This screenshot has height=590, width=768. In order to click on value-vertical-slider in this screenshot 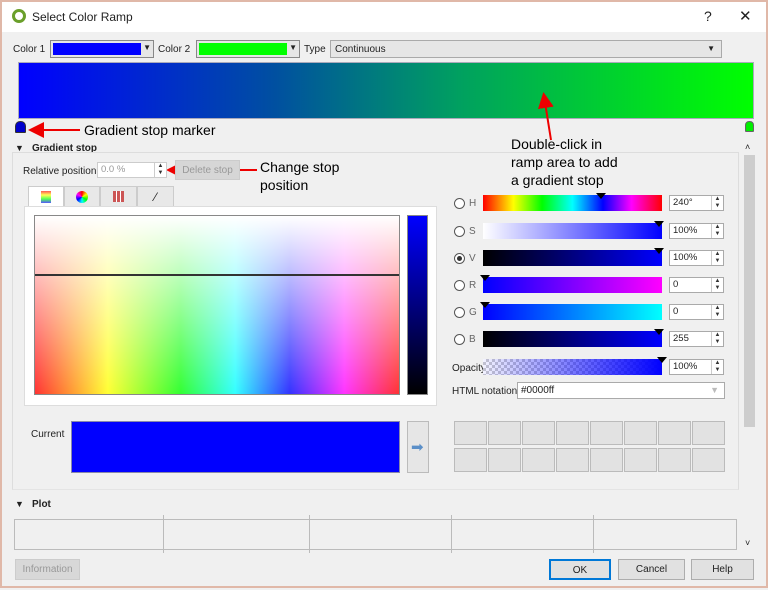, I will do `click(417, 305)`.